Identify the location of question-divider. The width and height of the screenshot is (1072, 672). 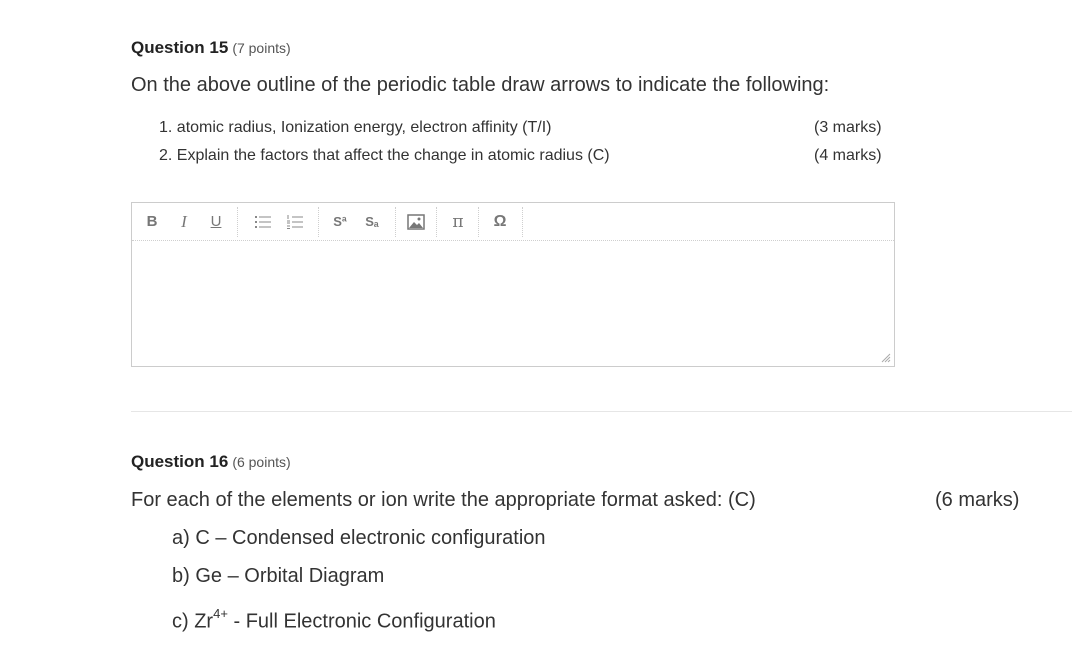
(601, 411).